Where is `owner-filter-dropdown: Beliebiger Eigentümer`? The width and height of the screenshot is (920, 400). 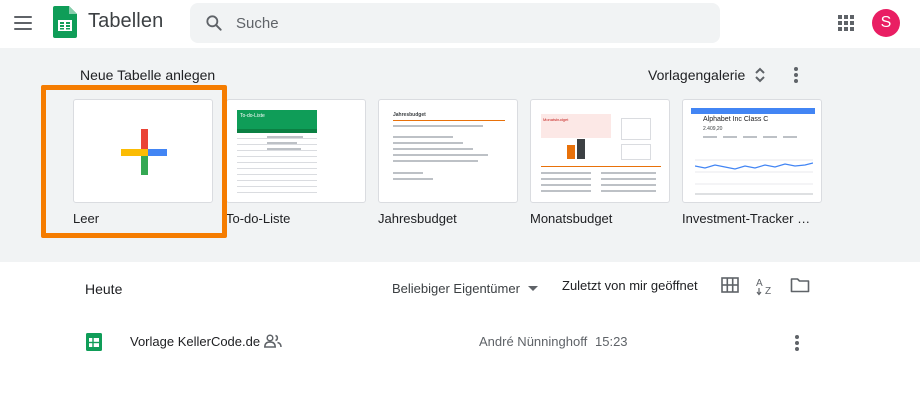 owner-filter-dropdown: Beliebiger Eigentümer is located at coordinates (465, 288).